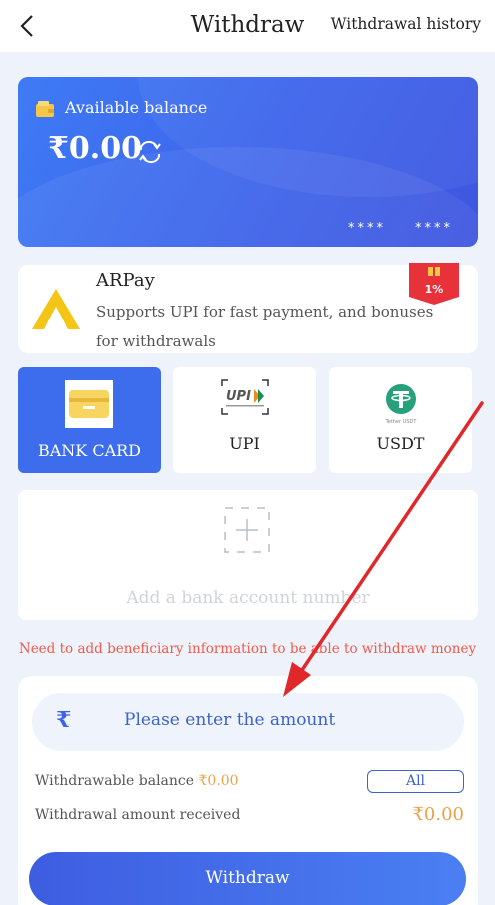  I want to click on top-bar: Withdraw Withdrawal history, so click(247, 26).